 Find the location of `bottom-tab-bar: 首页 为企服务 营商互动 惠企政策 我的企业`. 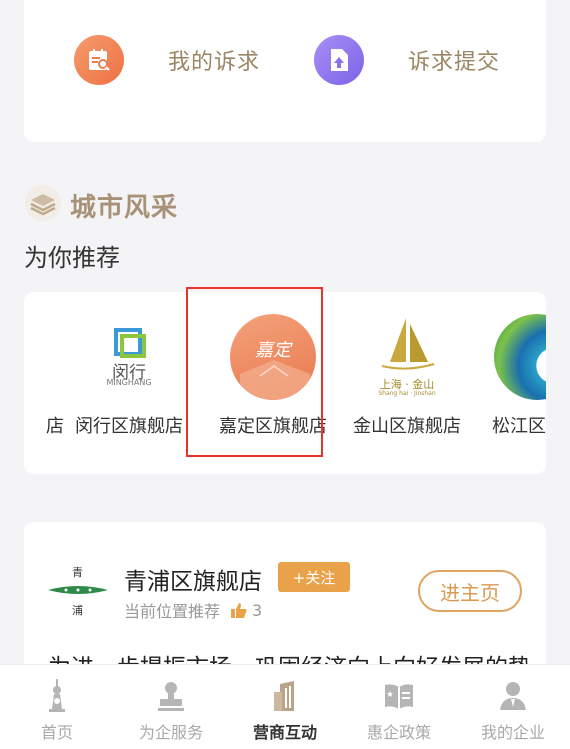

bottom-tab-bar: 首页 为企服务 营商互动 惠企政策 我的企业 is located at coordinates (285, 706).